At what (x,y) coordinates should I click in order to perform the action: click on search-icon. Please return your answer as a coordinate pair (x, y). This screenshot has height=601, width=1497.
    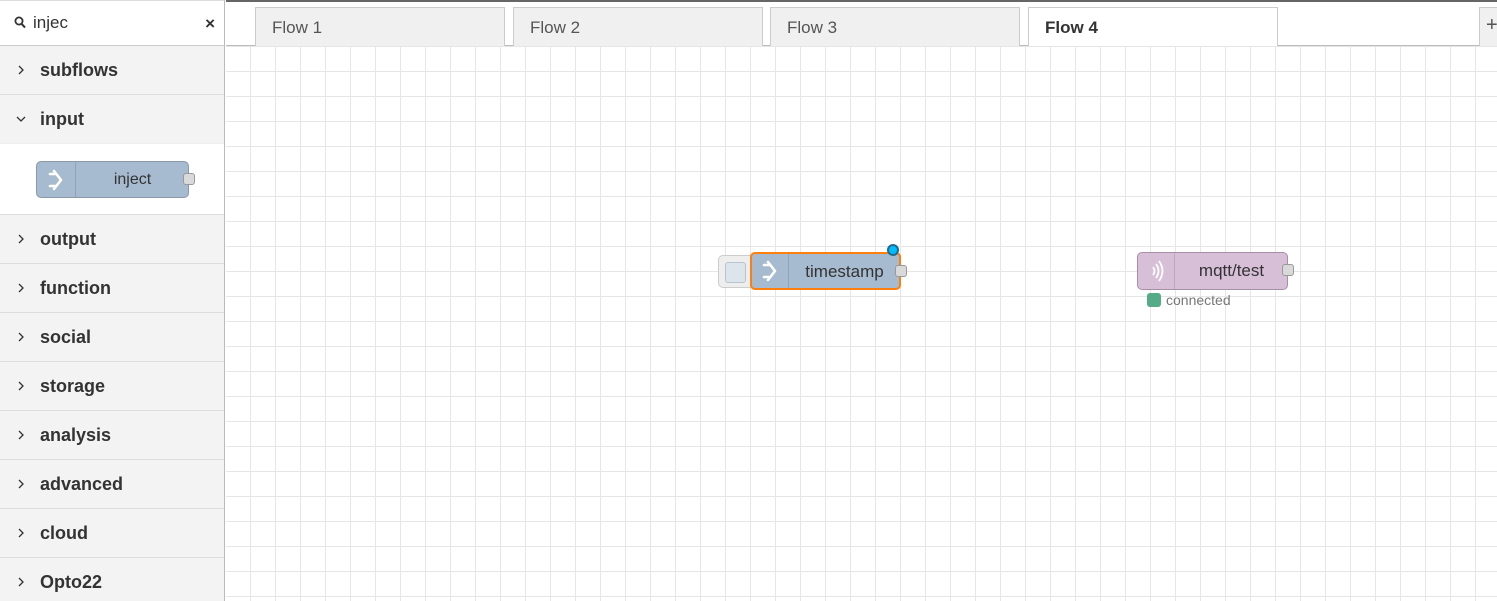
    Looking at the image, I should click on (21, 23).